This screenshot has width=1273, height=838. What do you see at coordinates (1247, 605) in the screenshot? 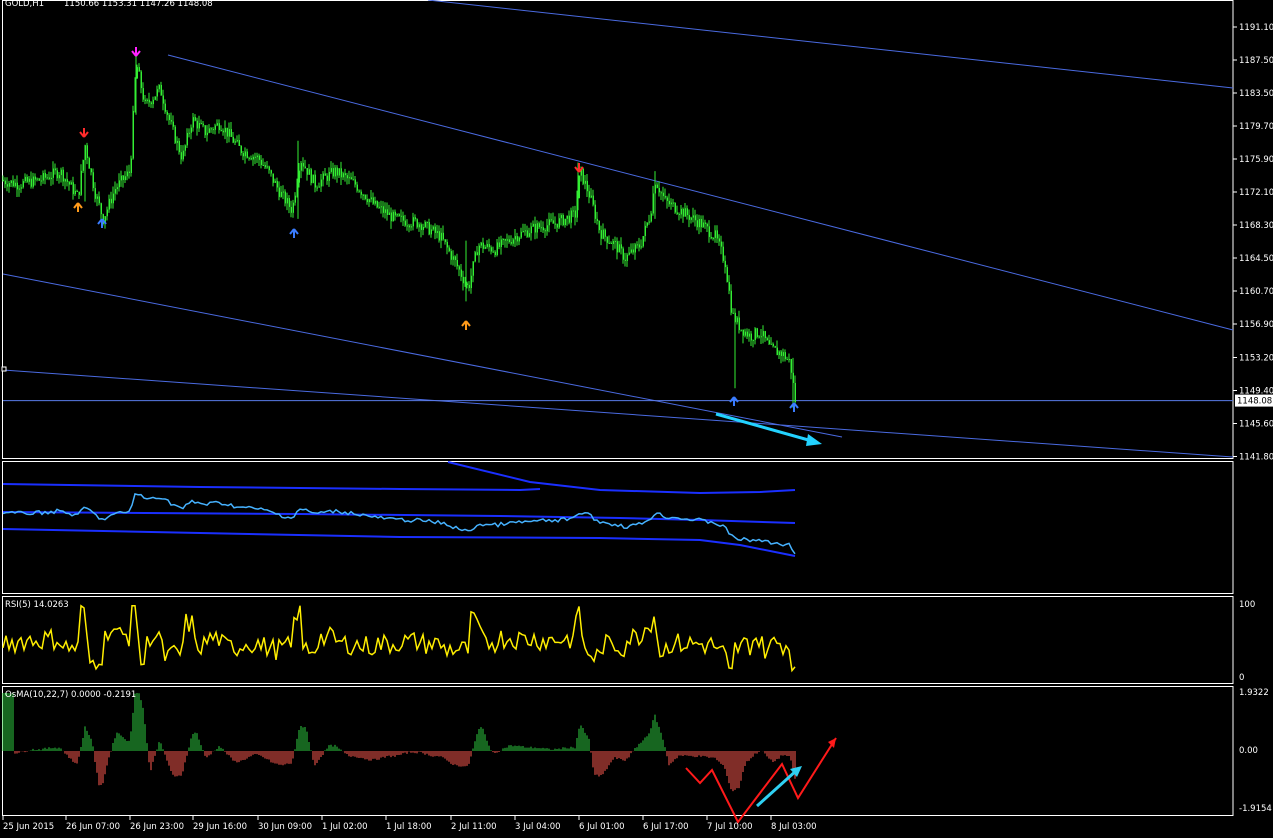
I see `rsi-tick-label: 100` at bounding box center [1247, 605].